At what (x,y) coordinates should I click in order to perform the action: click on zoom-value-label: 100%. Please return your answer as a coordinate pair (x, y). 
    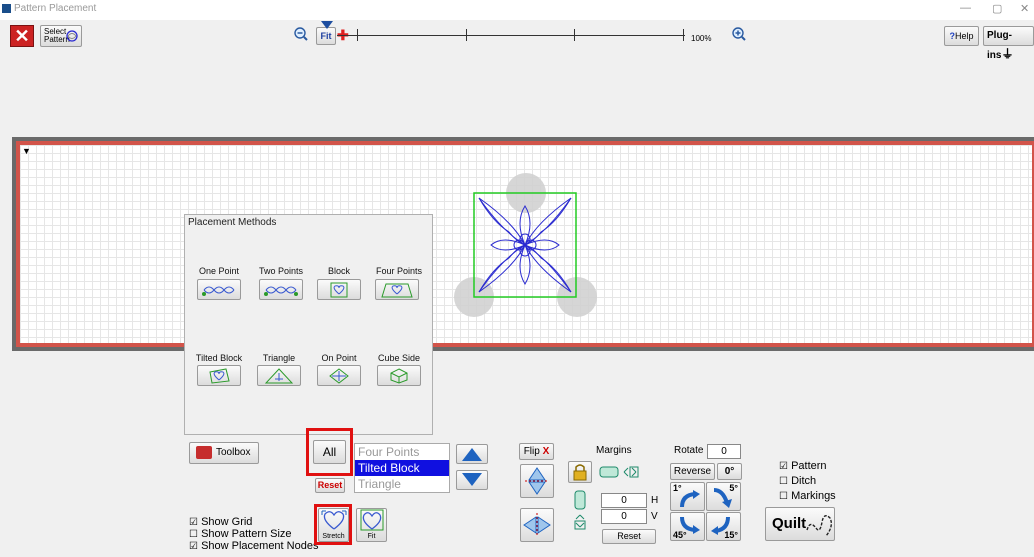
    Looking at the image, I should click on (701, 38).